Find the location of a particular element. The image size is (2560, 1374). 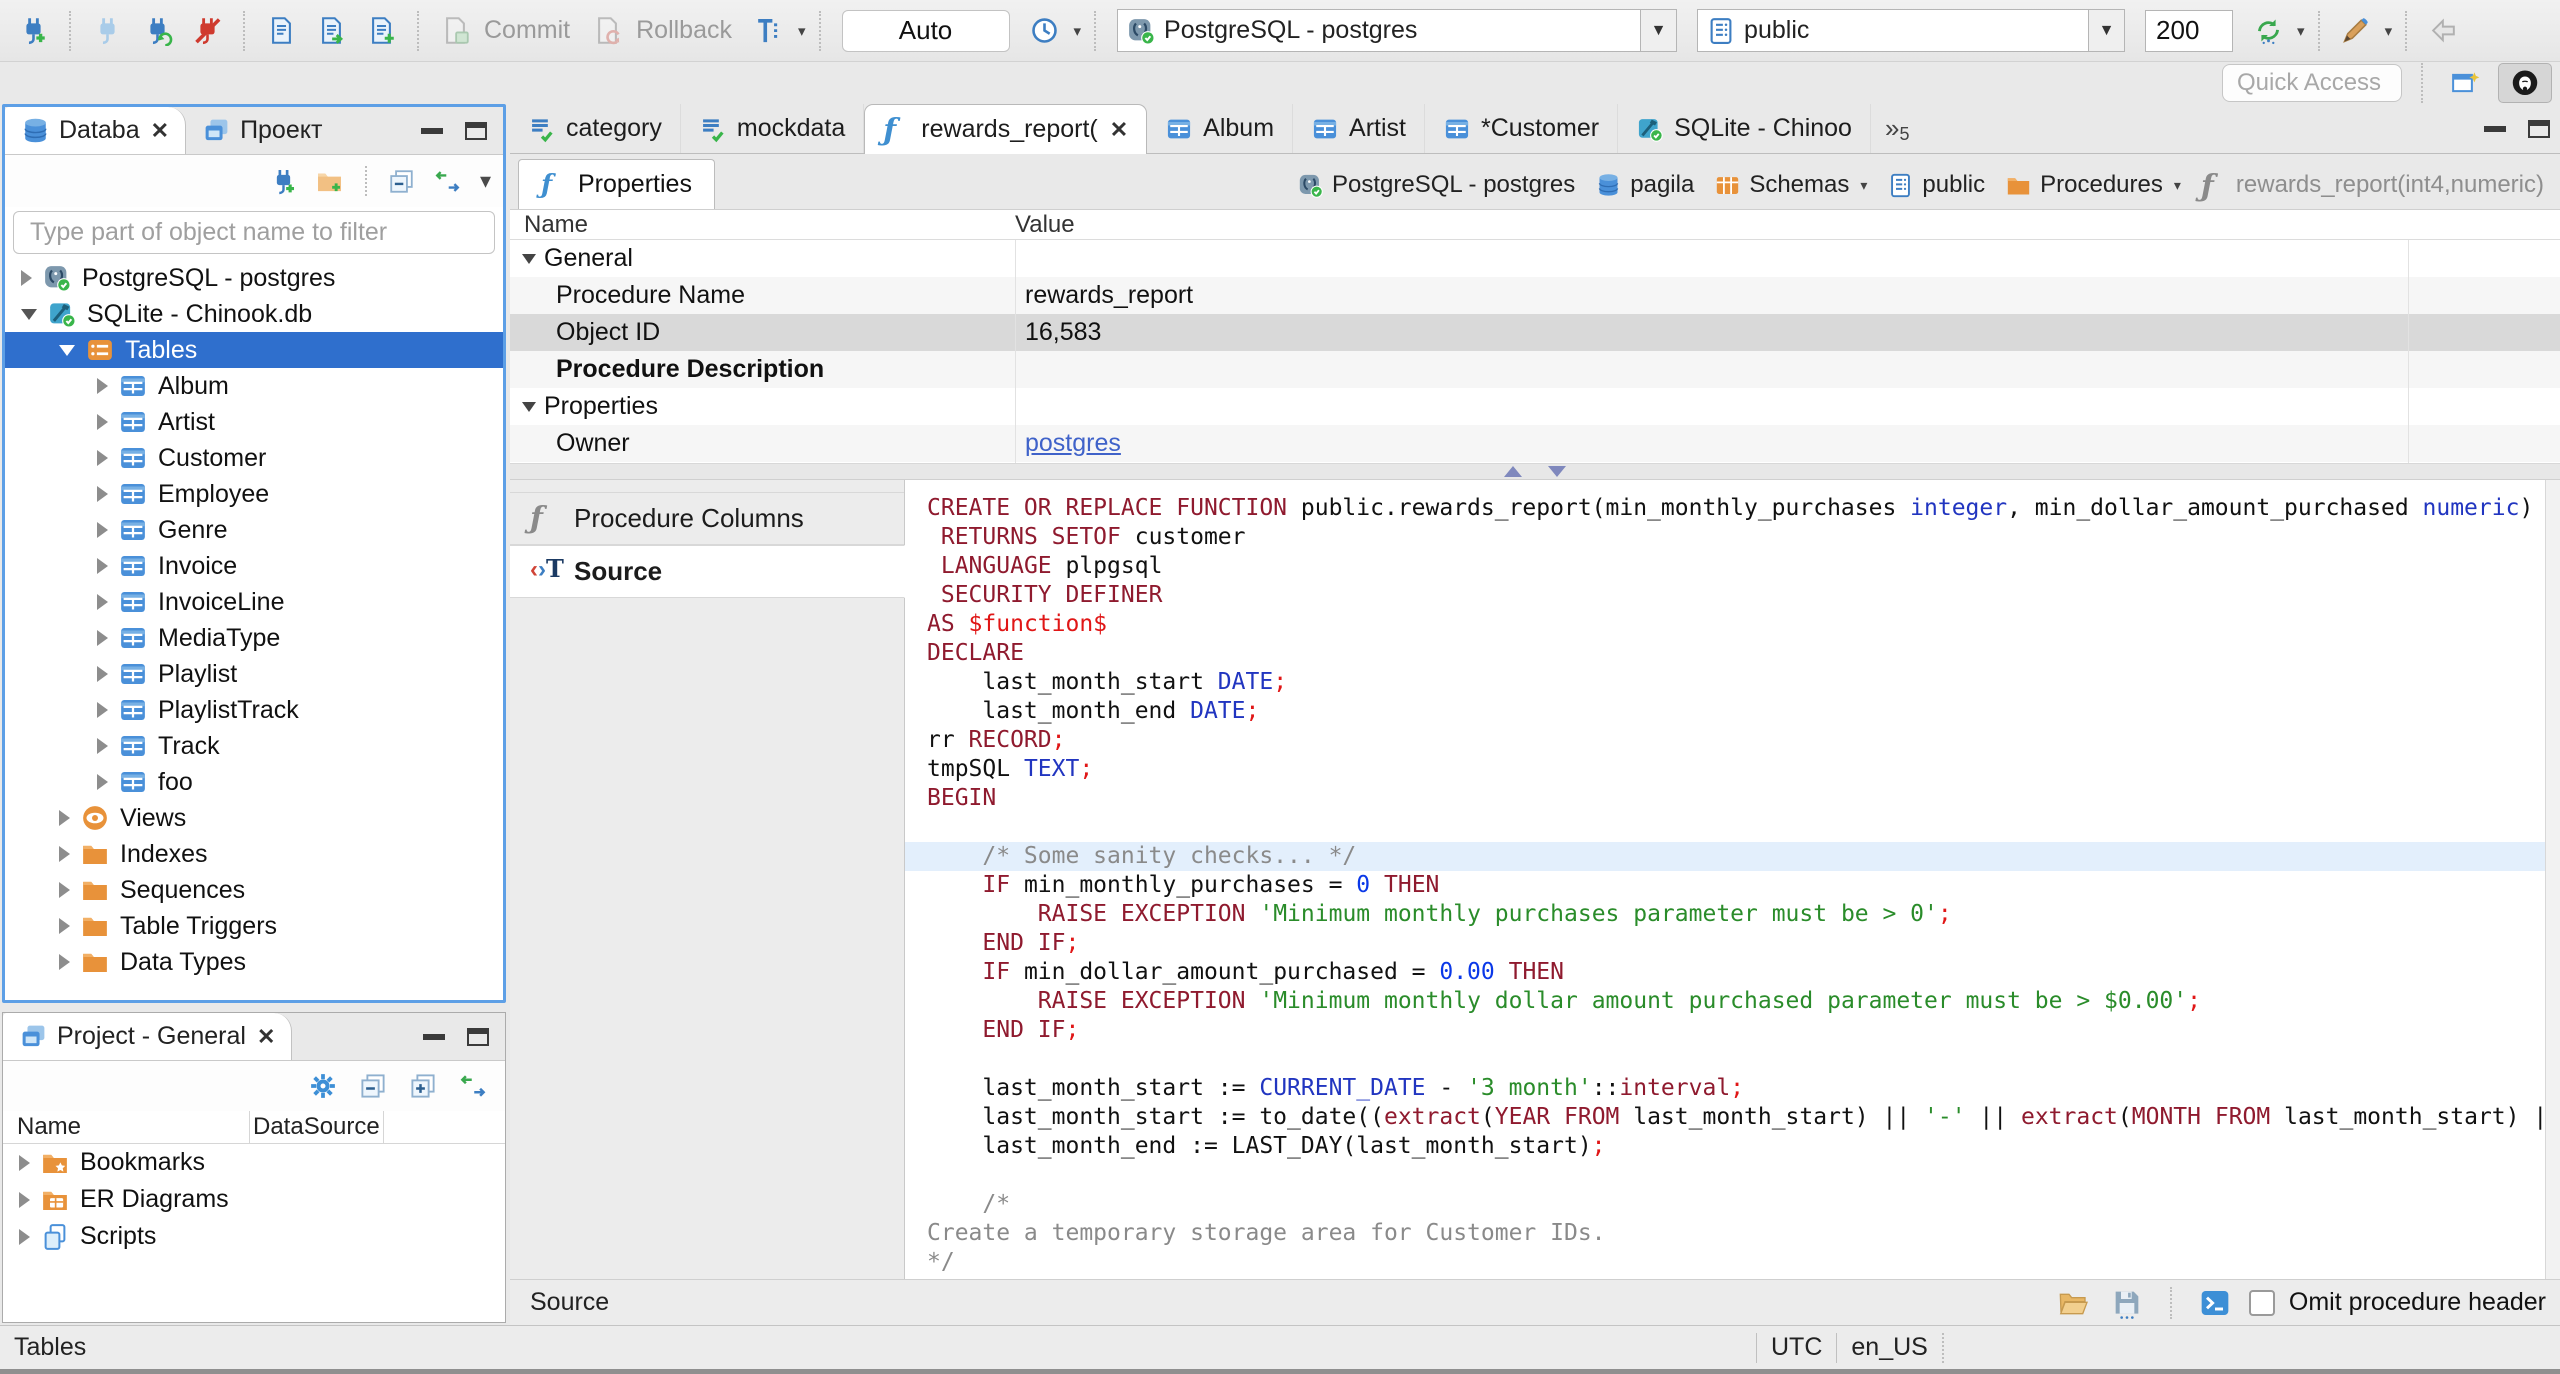

breadcrumb-pagila: pagila is located at coordinates (1644, 185).